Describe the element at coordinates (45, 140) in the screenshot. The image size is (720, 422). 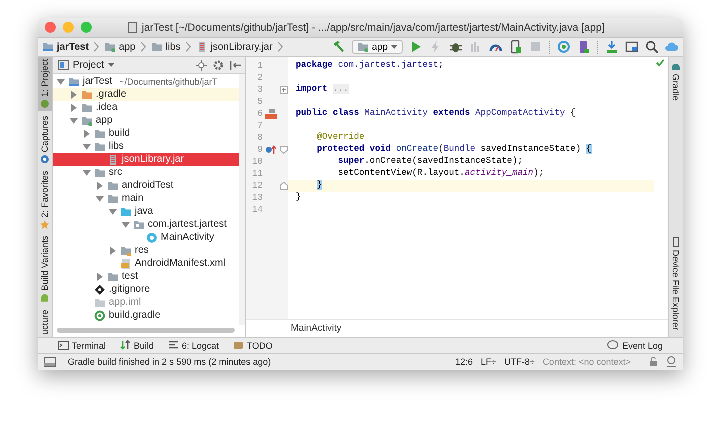
I see `tool-window-tab: Captures` at that location.